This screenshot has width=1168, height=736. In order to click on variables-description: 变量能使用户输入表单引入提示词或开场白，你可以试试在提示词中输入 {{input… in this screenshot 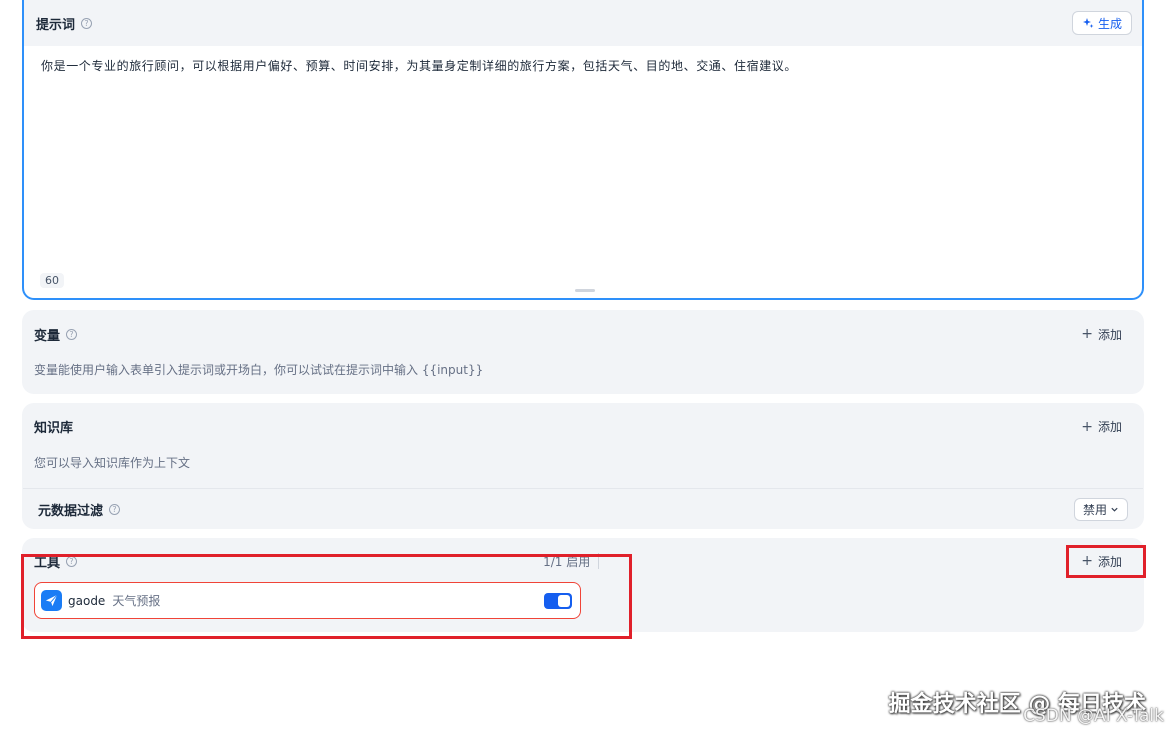, I will do `click(259, 370)`.